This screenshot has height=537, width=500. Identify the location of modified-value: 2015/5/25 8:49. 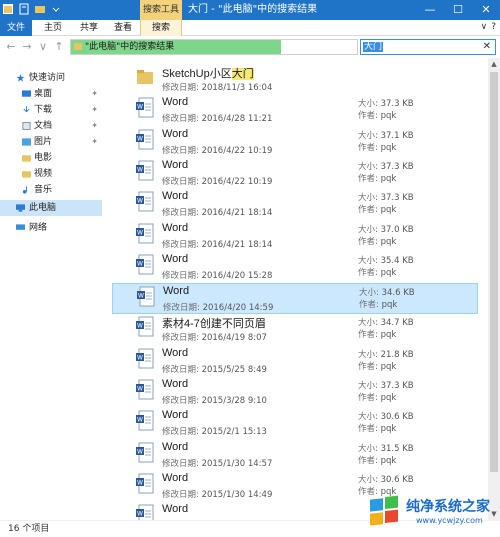
(234, 369).